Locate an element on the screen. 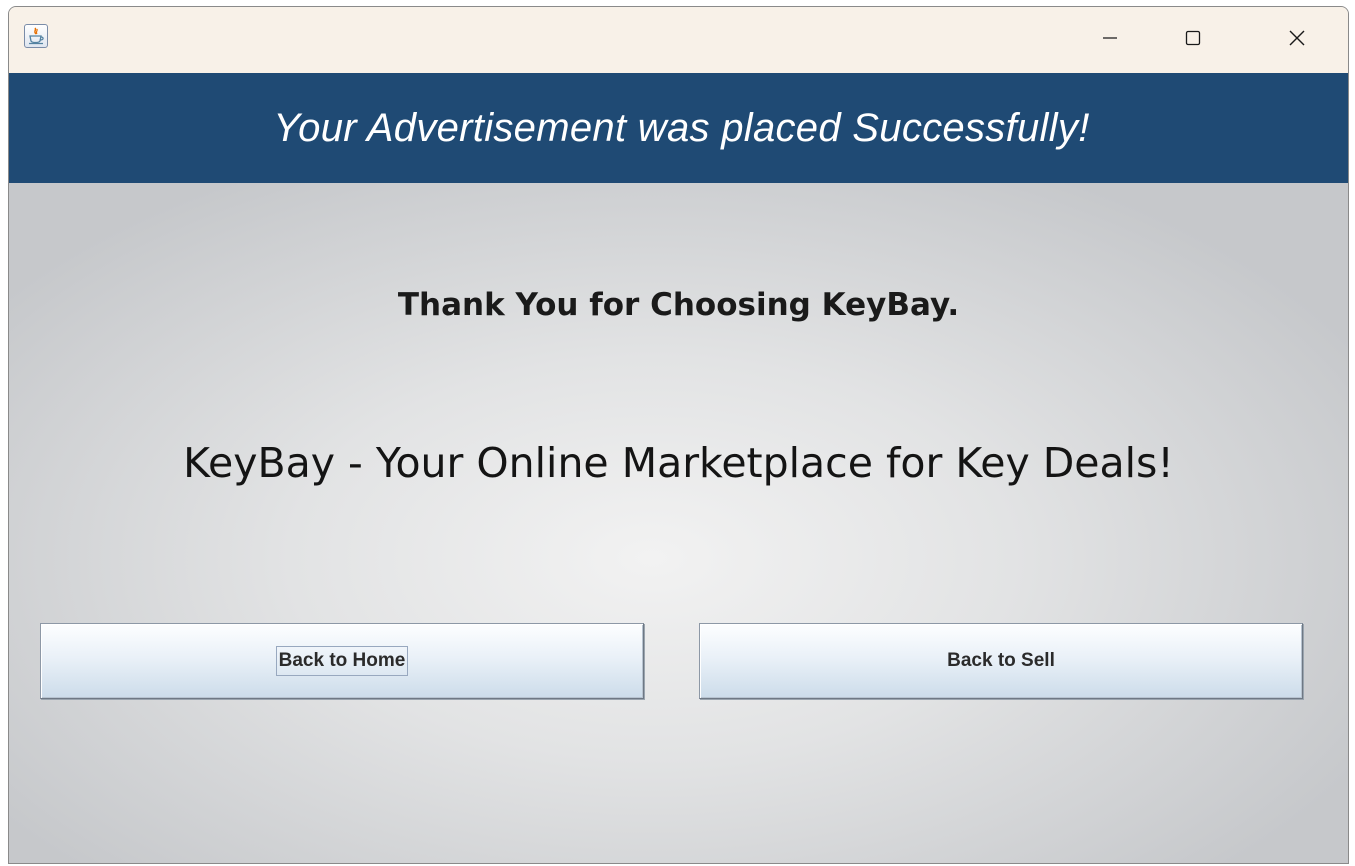 This screenshot has width=1355, height=866. title-bar is located at coordinates (678, 40).